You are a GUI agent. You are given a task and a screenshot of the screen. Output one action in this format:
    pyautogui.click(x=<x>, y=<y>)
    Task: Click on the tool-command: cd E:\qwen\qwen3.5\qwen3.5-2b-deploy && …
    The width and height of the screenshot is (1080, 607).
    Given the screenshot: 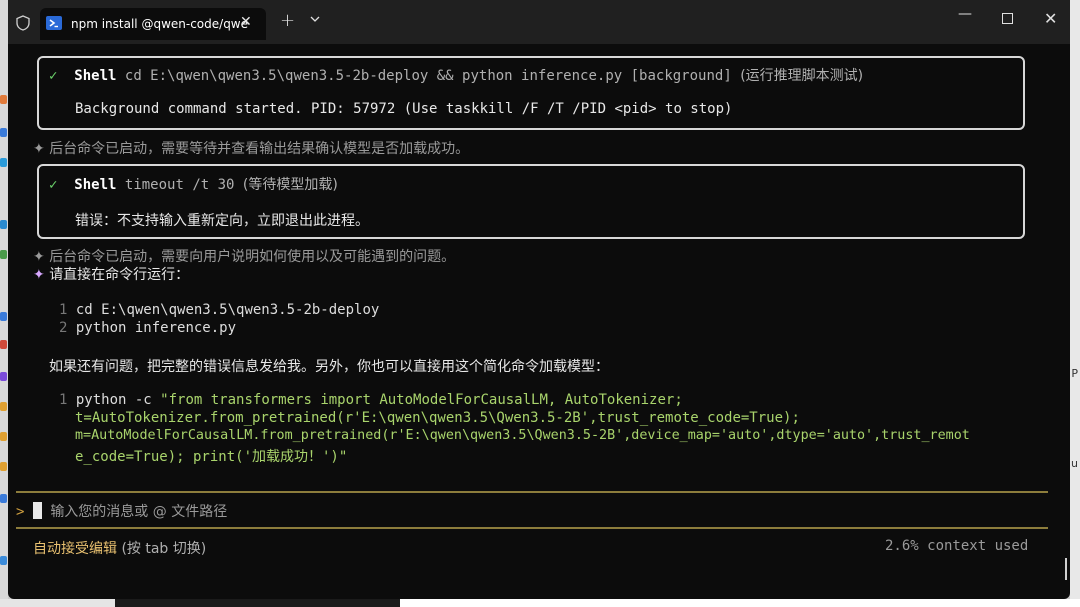 What is the action you would take?
    pyautogui.click(x=428, y=76)
    